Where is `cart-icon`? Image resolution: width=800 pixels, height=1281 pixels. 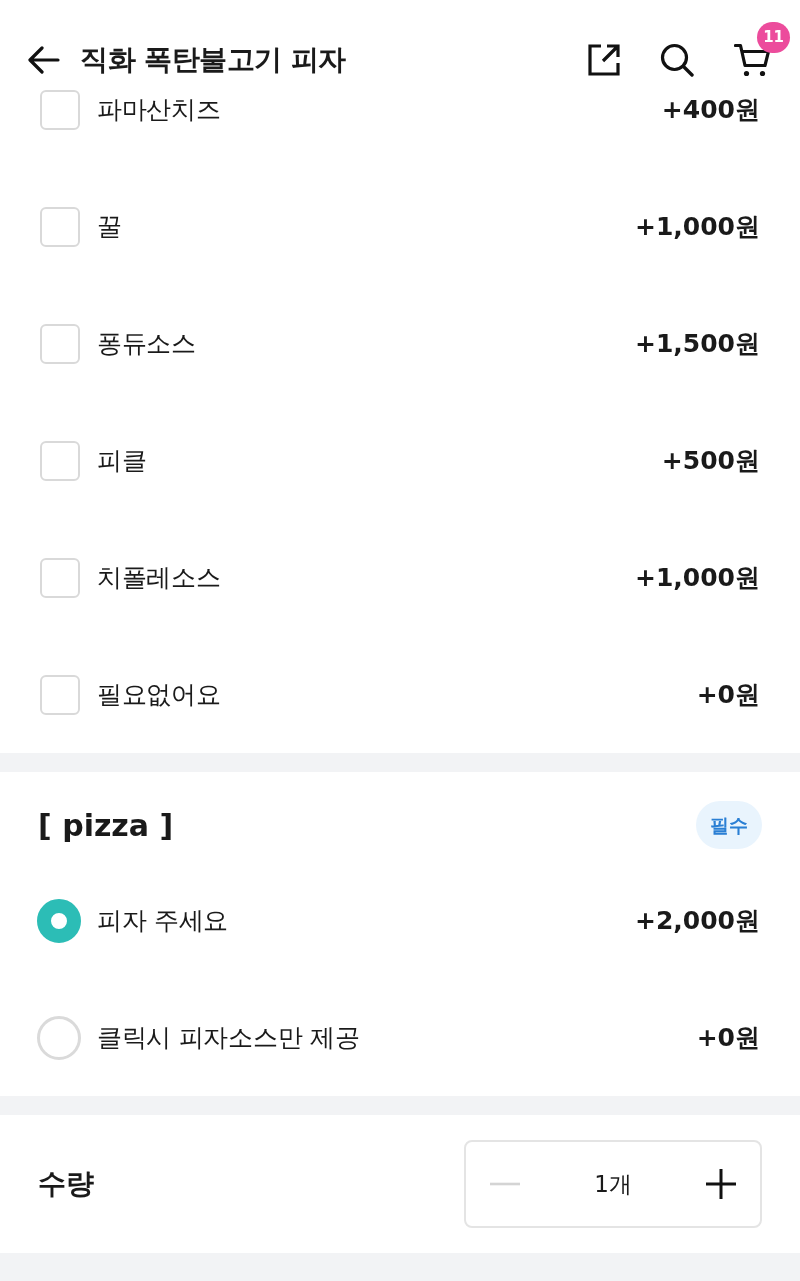 cart-icon is located at coordinates (752, 60).